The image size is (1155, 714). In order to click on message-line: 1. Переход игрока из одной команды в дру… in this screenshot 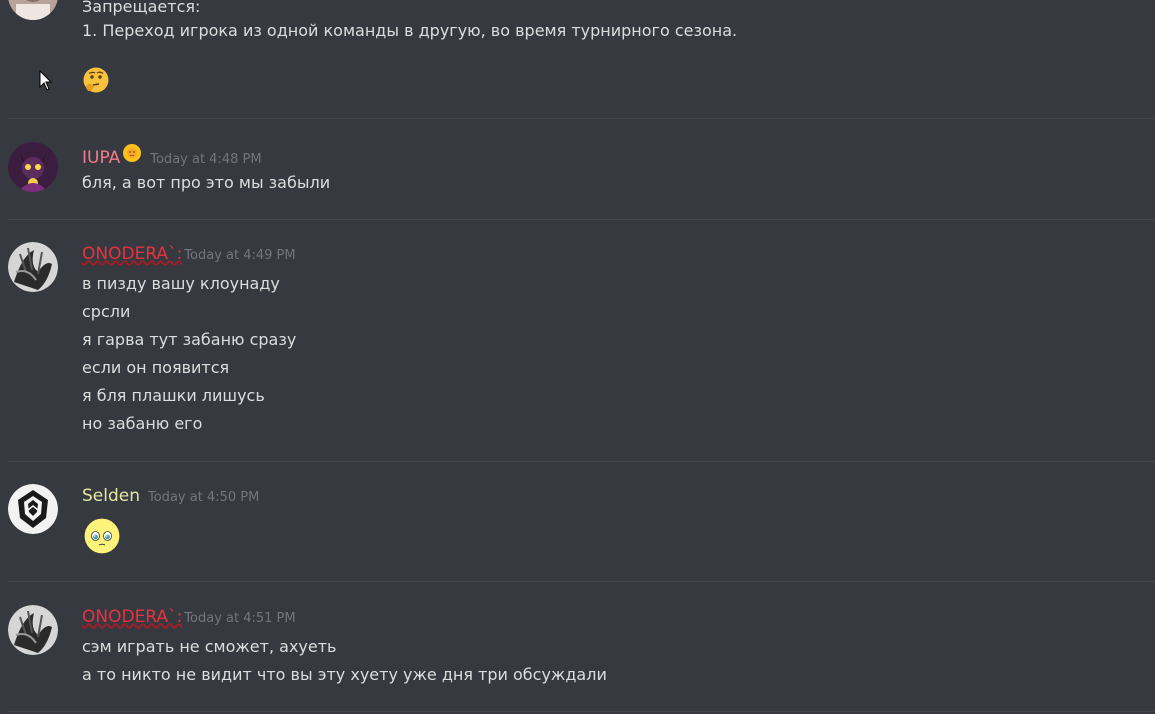, I will do `click(410, 30)`.